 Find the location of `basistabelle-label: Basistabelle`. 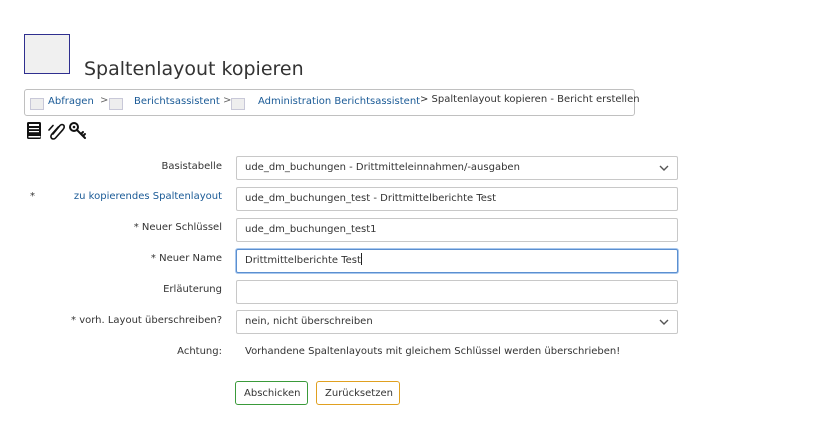

basistabelle-label: Basistabelle is located at coordinates (191, 166).